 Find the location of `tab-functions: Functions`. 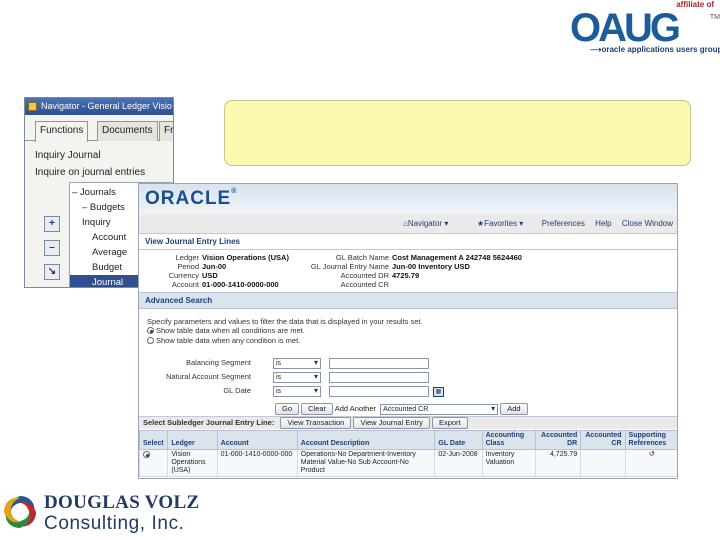

tab-functions: Functions is located at coordinates (62, 131).